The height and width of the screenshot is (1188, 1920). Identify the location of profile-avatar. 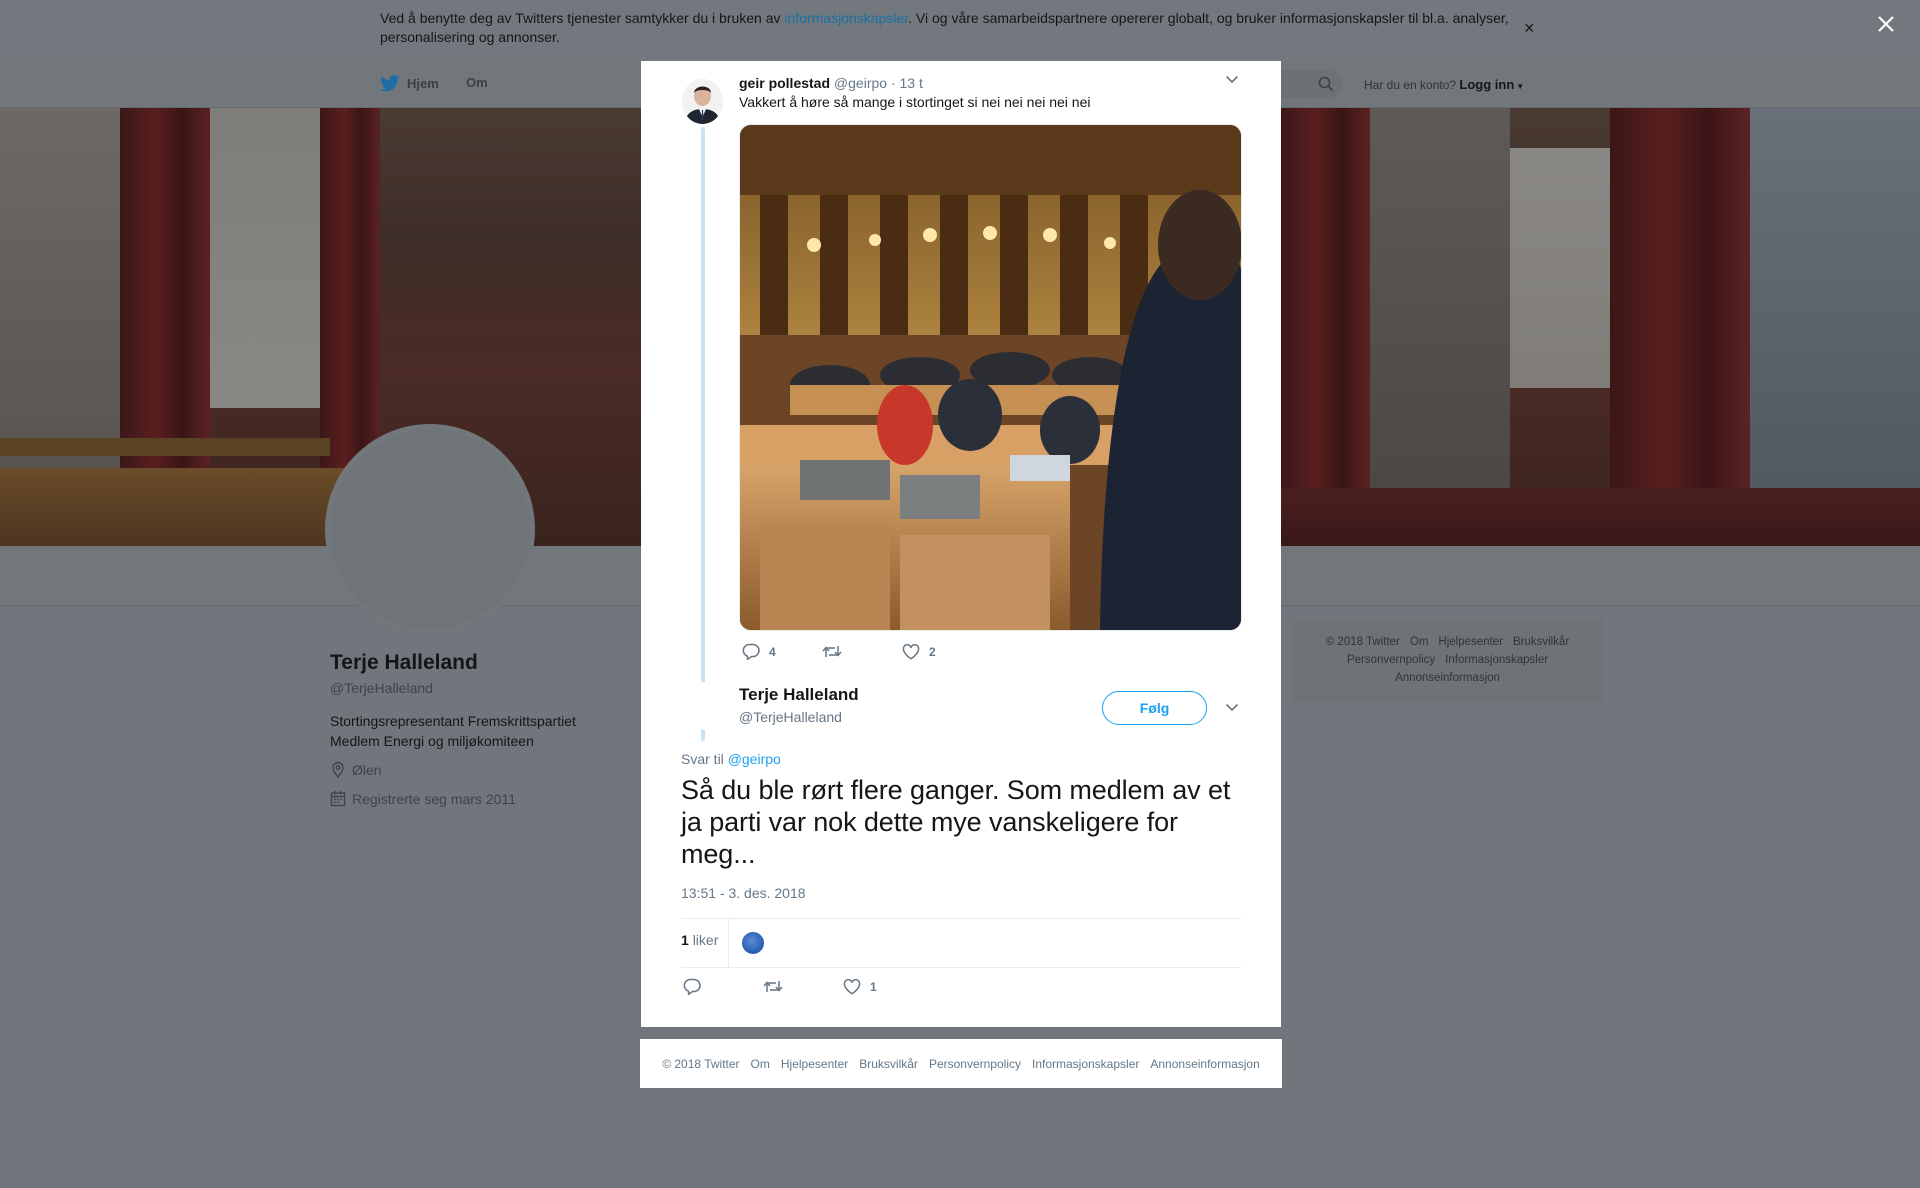
(430, 529).